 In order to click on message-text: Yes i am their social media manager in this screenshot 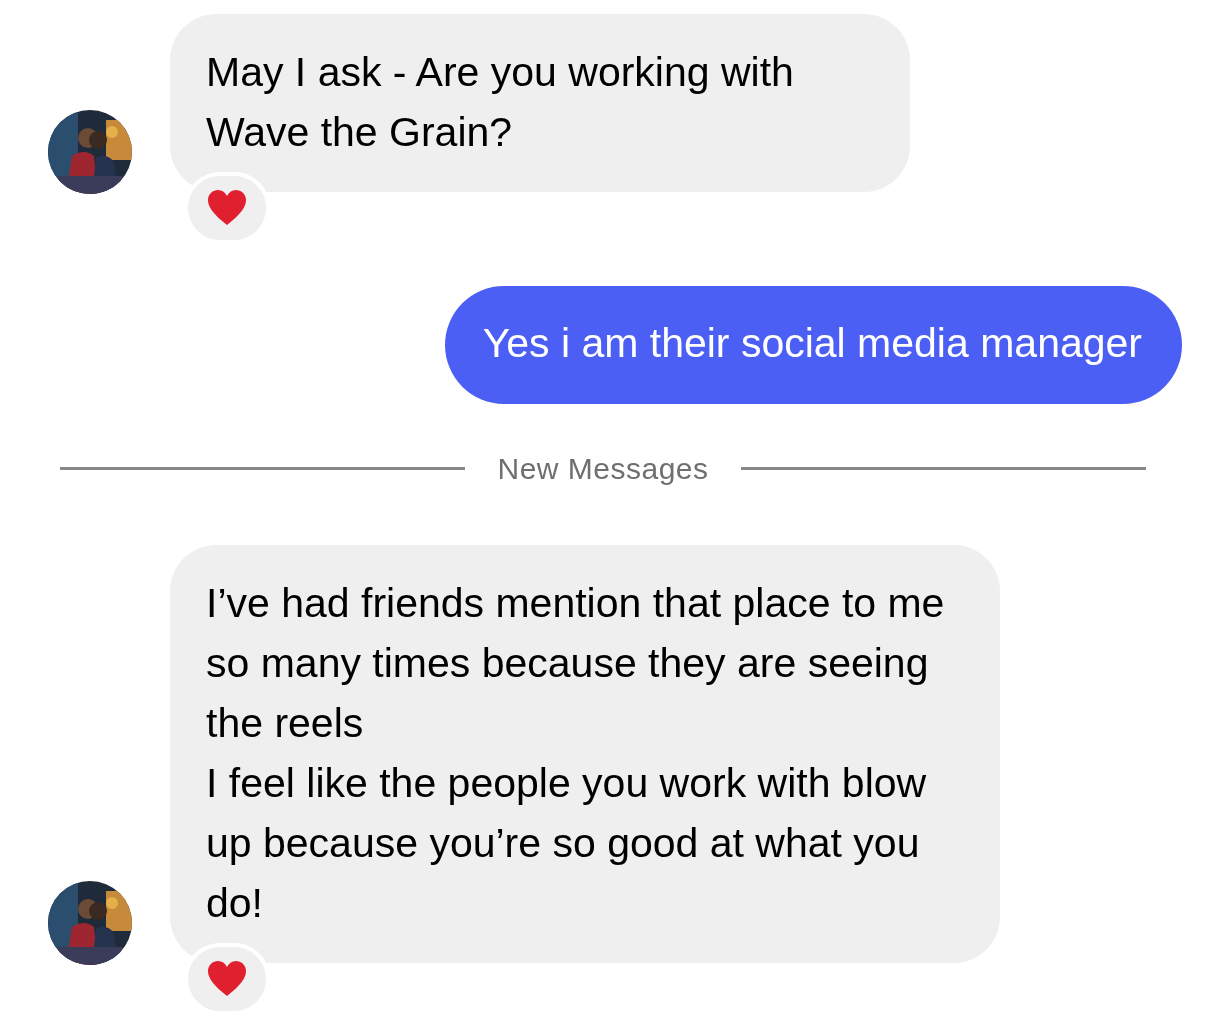, I will do `click(812, 343)`.